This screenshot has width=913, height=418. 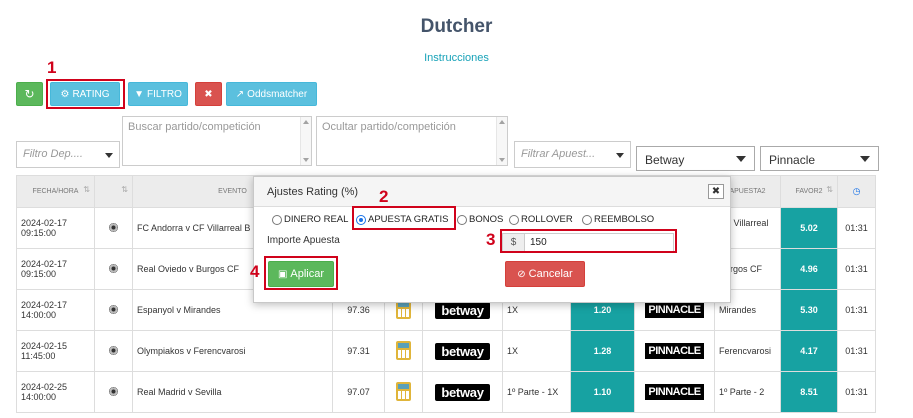 What do you see at coordinates (547, 219) in the screenshot?
I see `option-label: ROLLOVER` at bounding box center [547, 219].